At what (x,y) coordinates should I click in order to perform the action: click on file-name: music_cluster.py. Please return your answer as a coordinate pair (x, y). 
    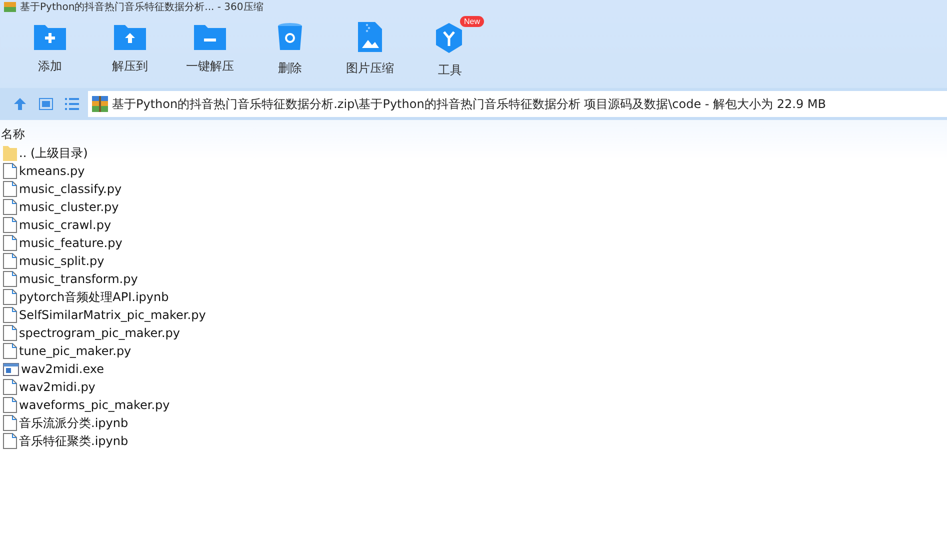
    Looking at the image, I should click on (69, 207).